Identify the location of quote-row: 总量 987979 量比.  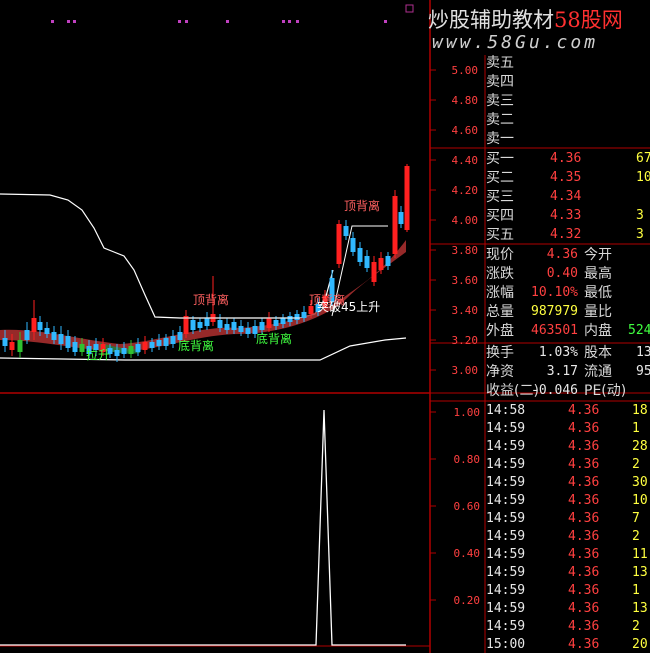
(568, 312).